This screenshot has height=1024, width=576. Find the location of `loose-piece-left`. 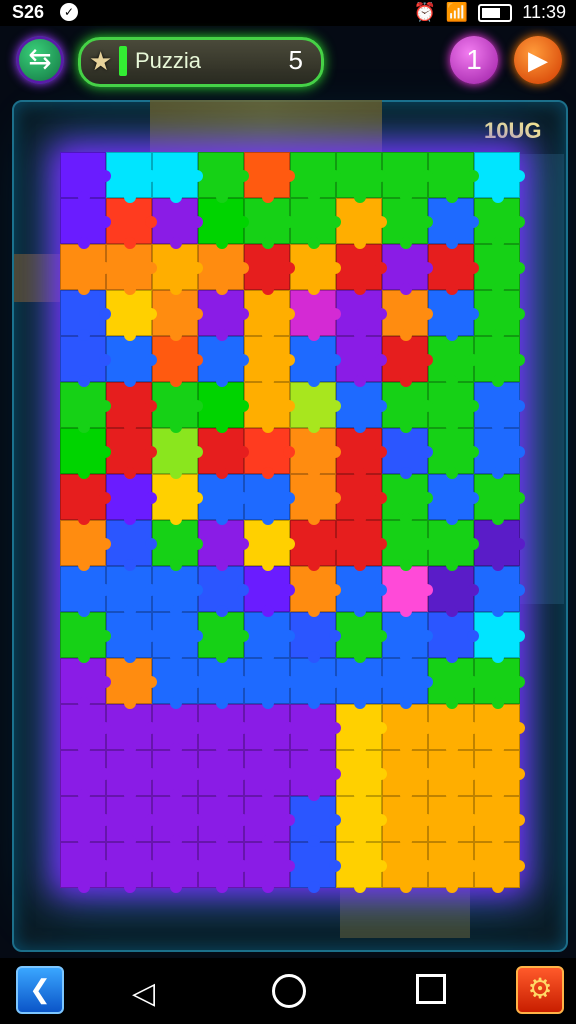

loose-piece-left is located at coordinates (37, 278).